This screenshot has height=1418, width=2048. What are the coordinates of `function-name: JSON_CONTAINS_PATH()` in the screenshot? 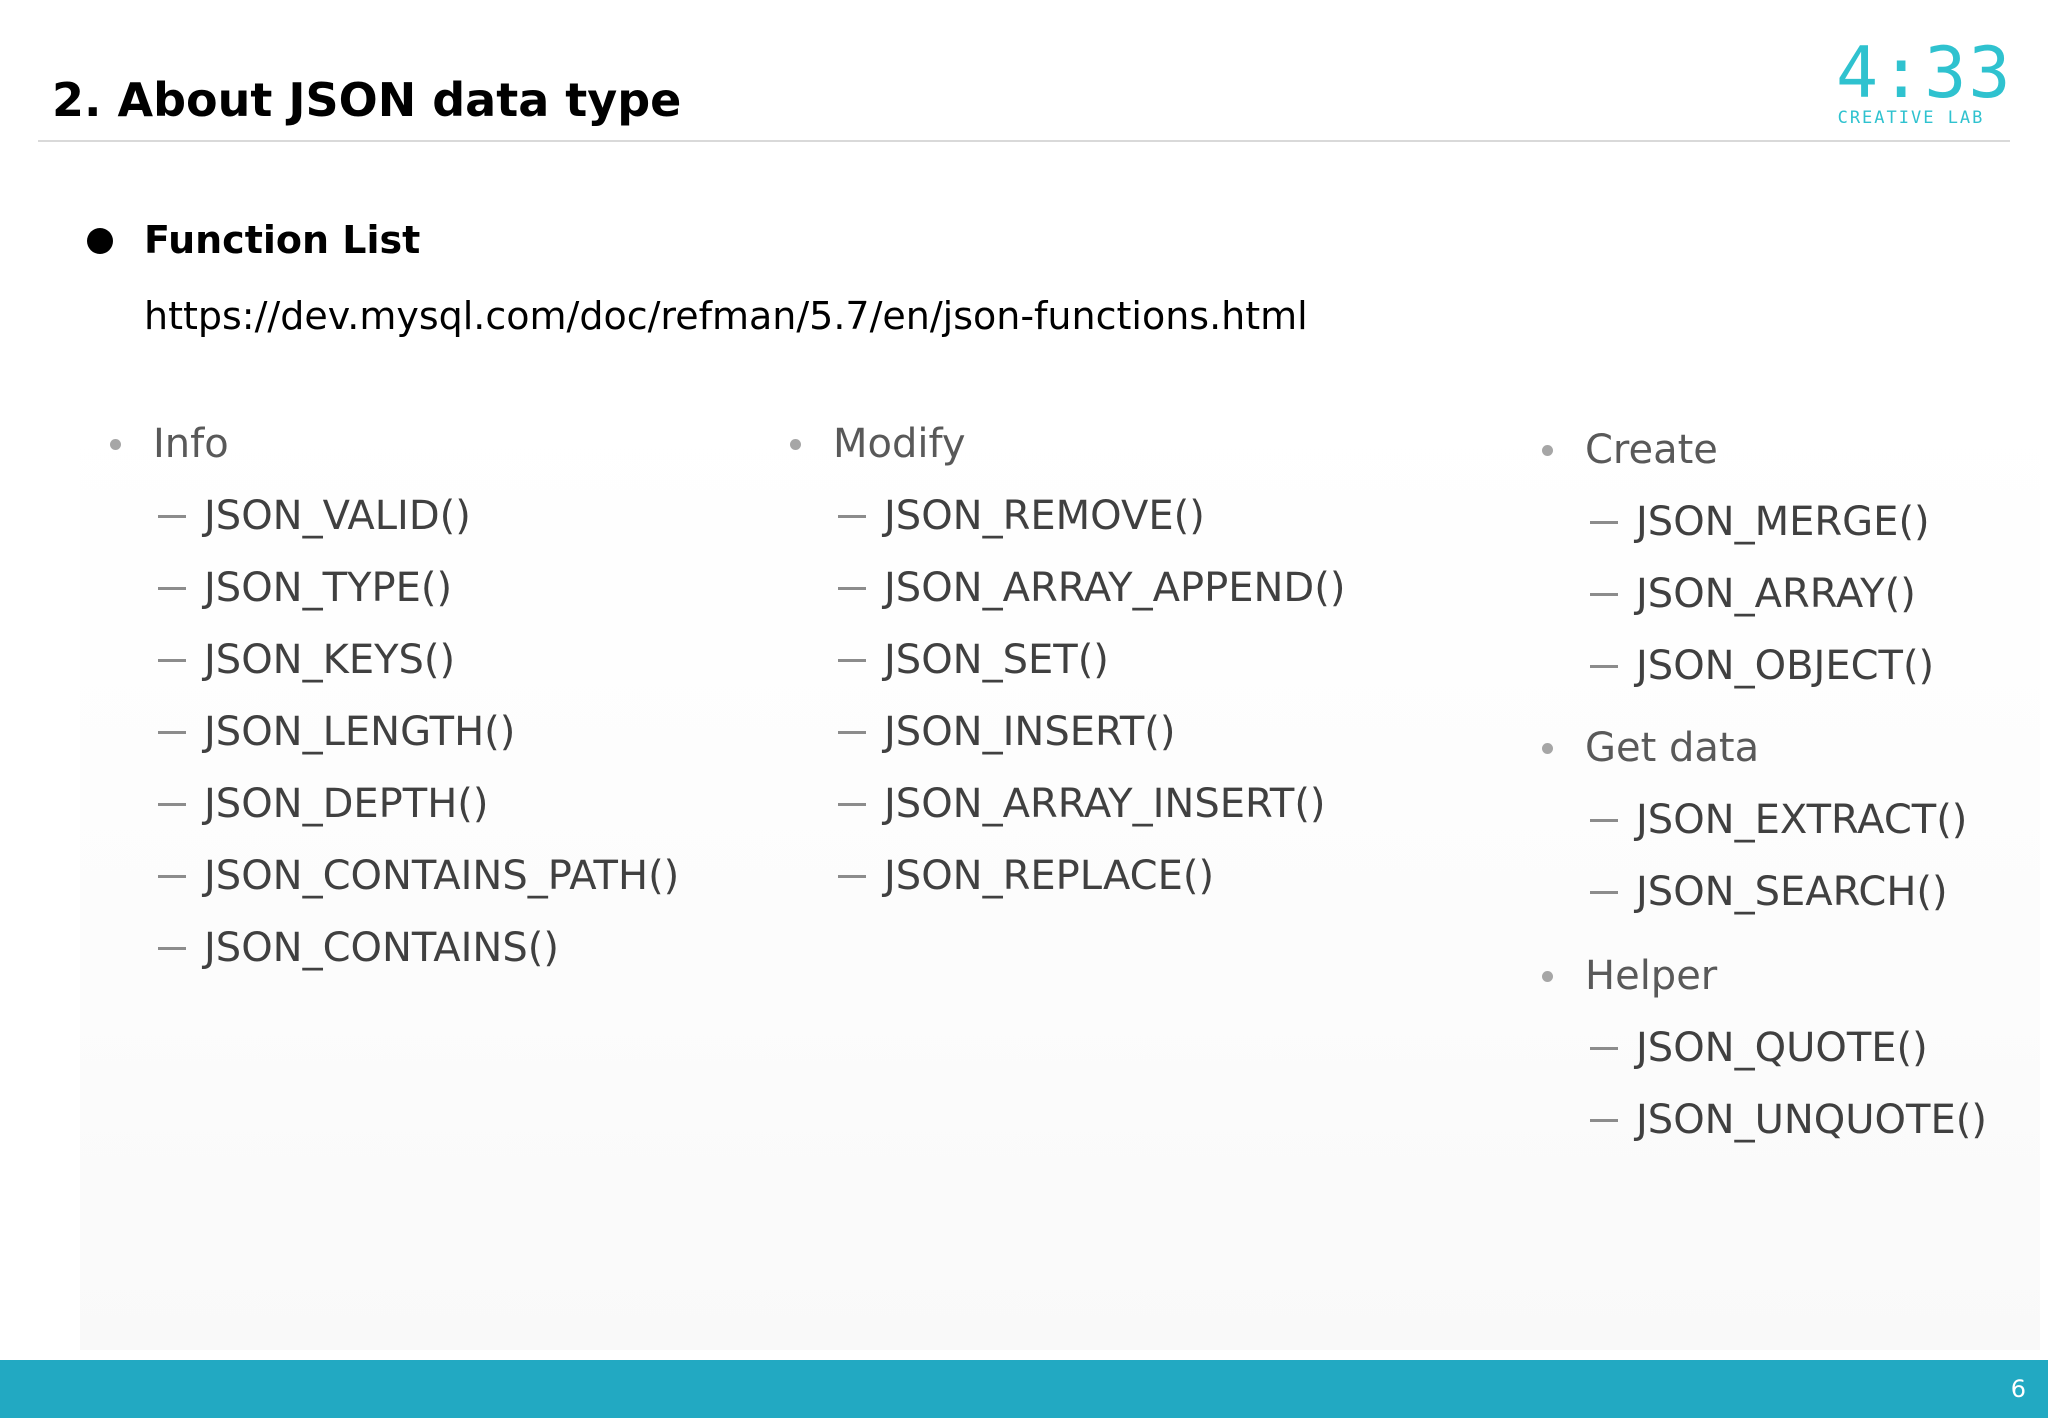 It's located at (442, 876).